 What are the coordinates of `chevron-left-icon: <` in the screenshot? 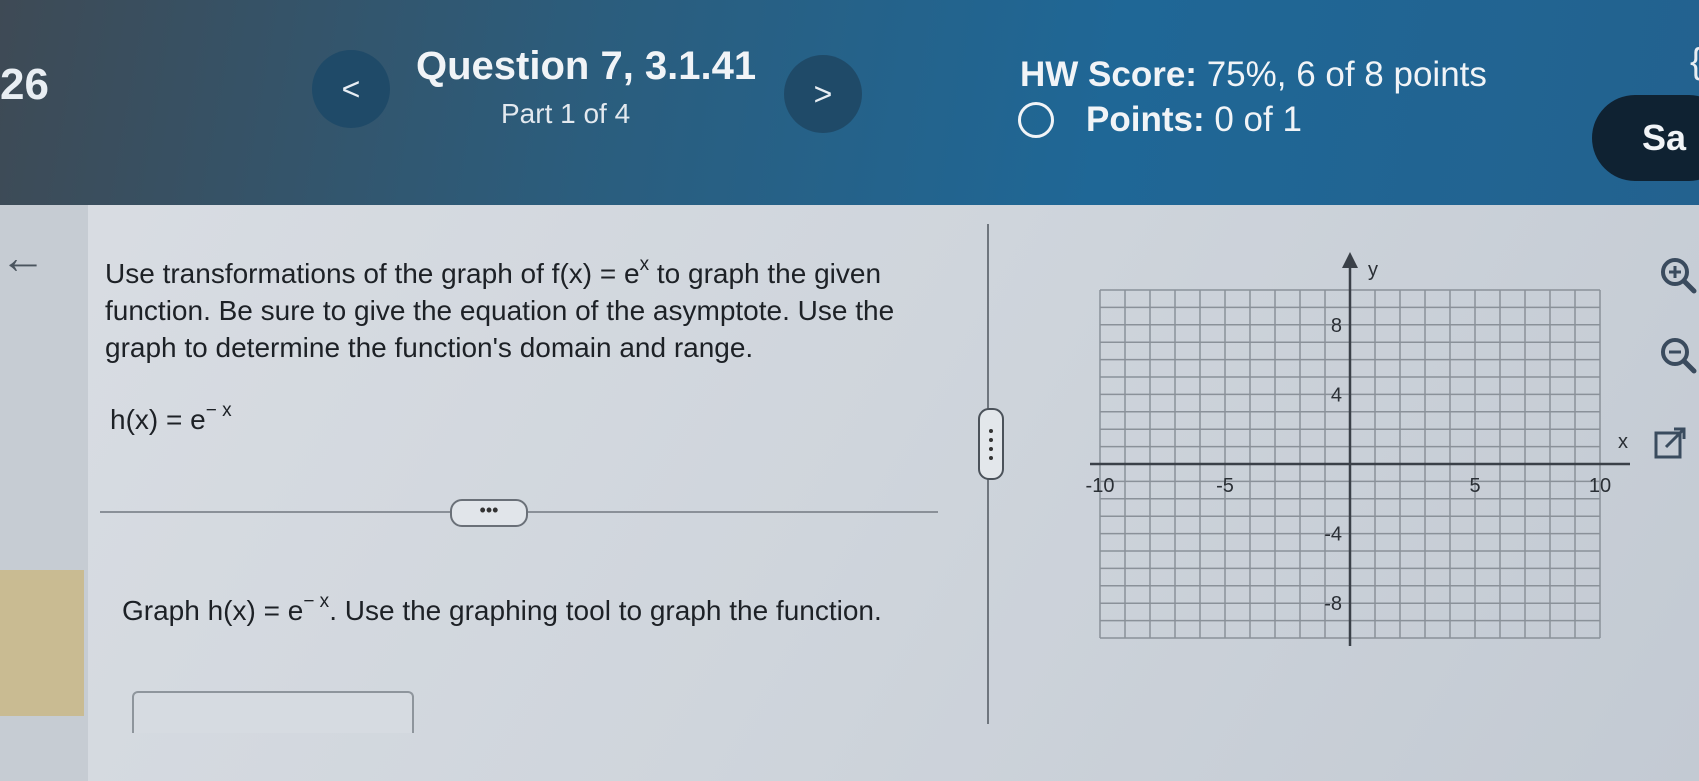 It's located at (351, 88).